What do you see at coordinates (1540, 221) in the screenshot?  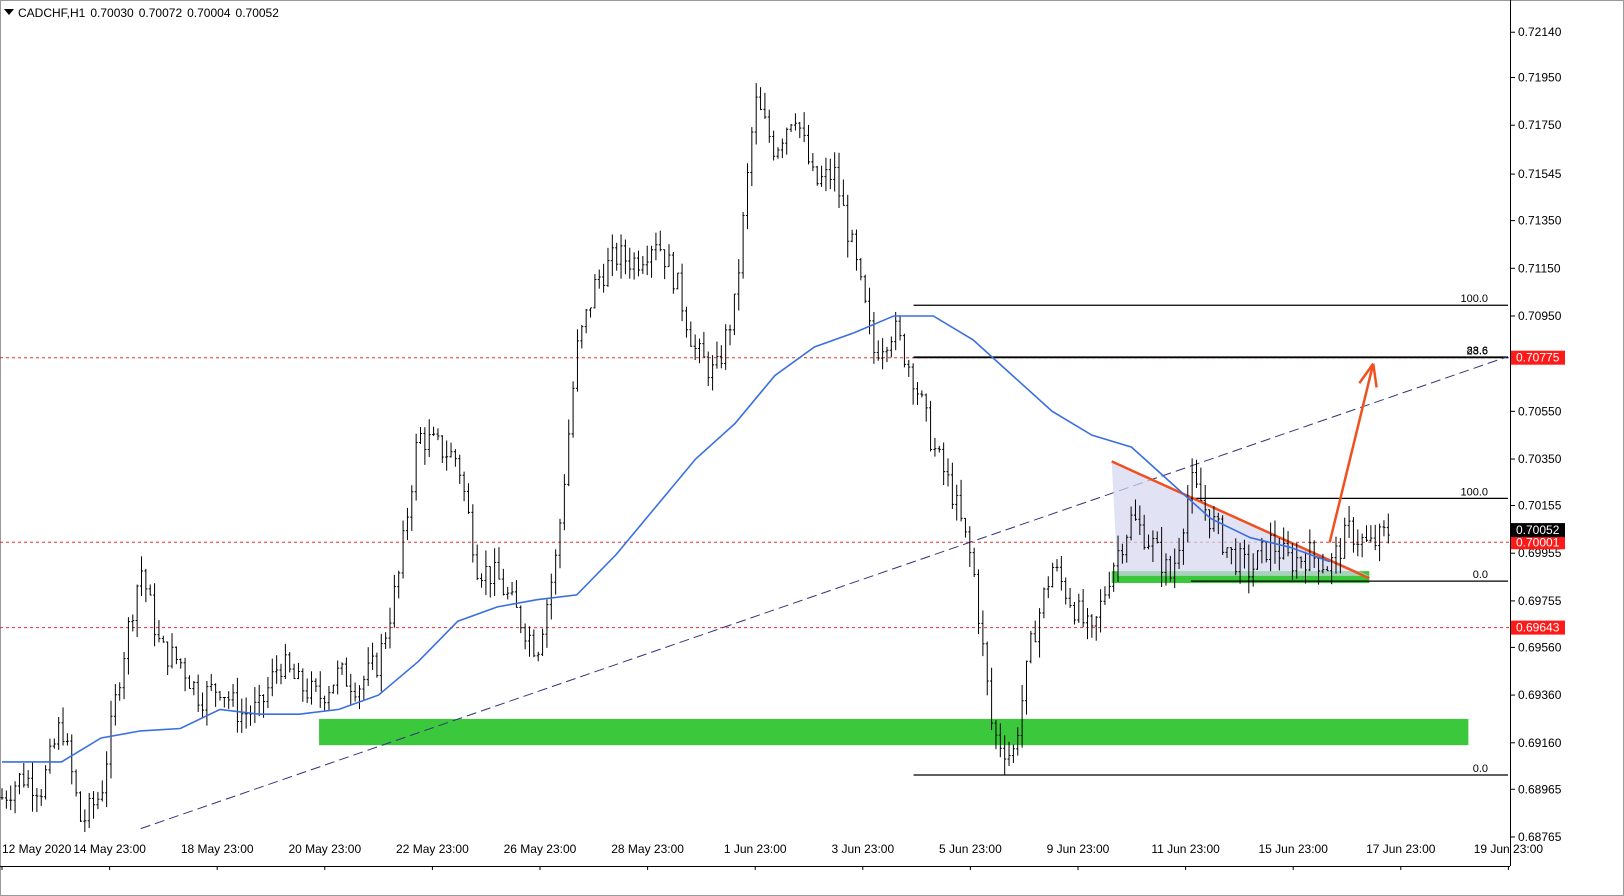 I see `y-tick-label: 0.71350` at bounding box center [1540, 221].